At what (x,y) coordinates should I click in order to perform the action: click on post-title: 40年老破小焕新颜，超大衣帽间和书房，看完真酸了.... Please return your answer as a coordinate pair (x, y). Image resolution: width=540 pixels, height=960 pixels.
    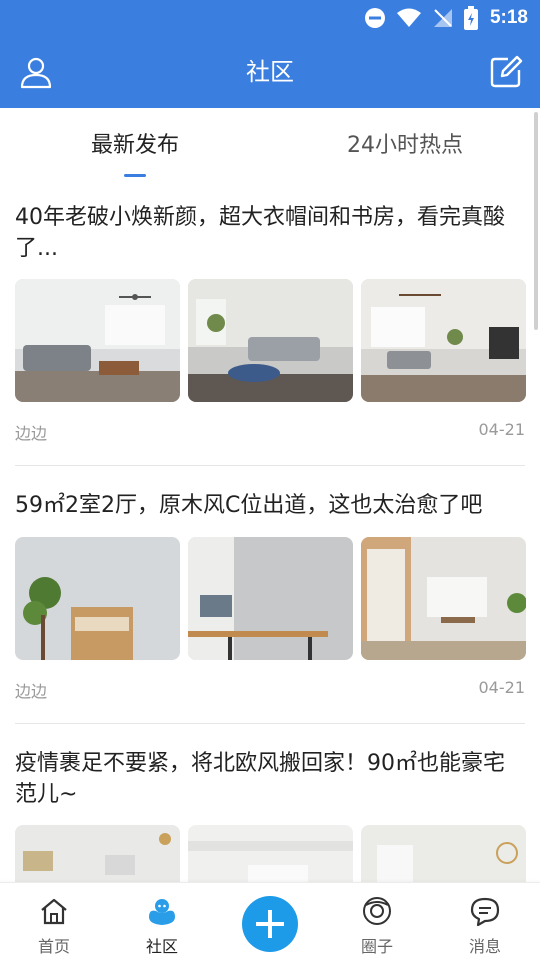
    Looking at the image, I should click on (270, 233).